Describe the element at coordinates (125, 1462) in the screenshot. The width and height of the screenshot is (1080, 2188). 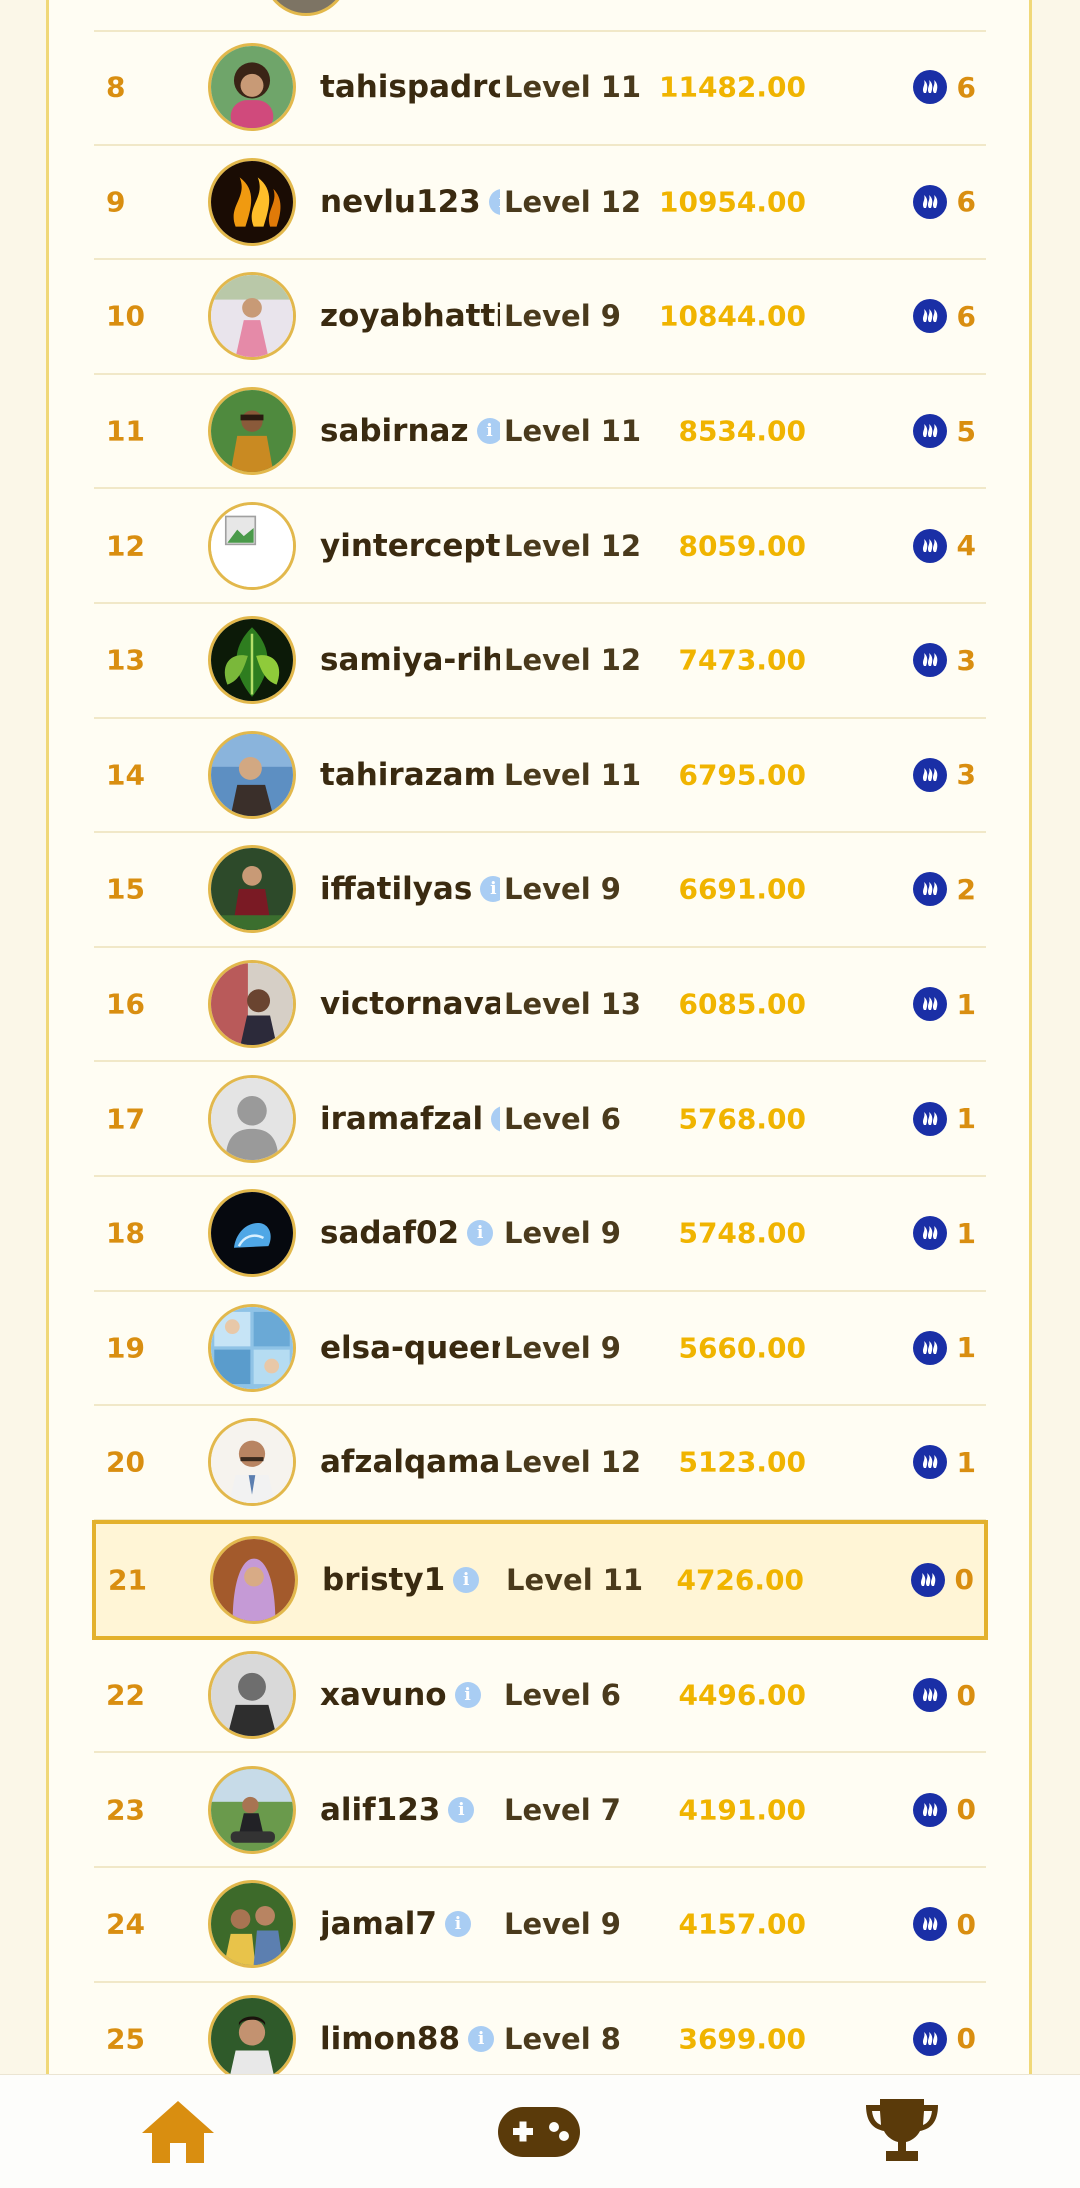
I see `rank-number: 20` at that location.